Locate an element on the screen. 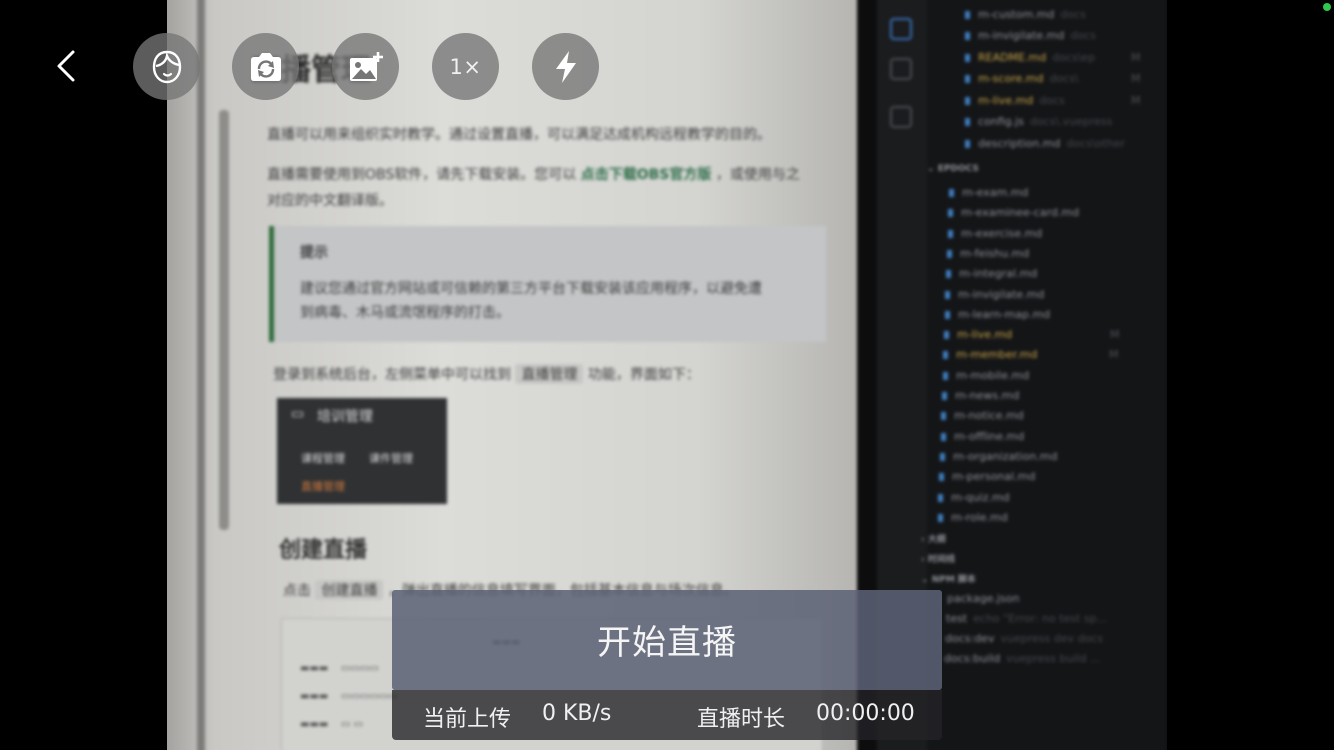  doc-card-item-2: 课件管理 is located at coordinates (391, 458).